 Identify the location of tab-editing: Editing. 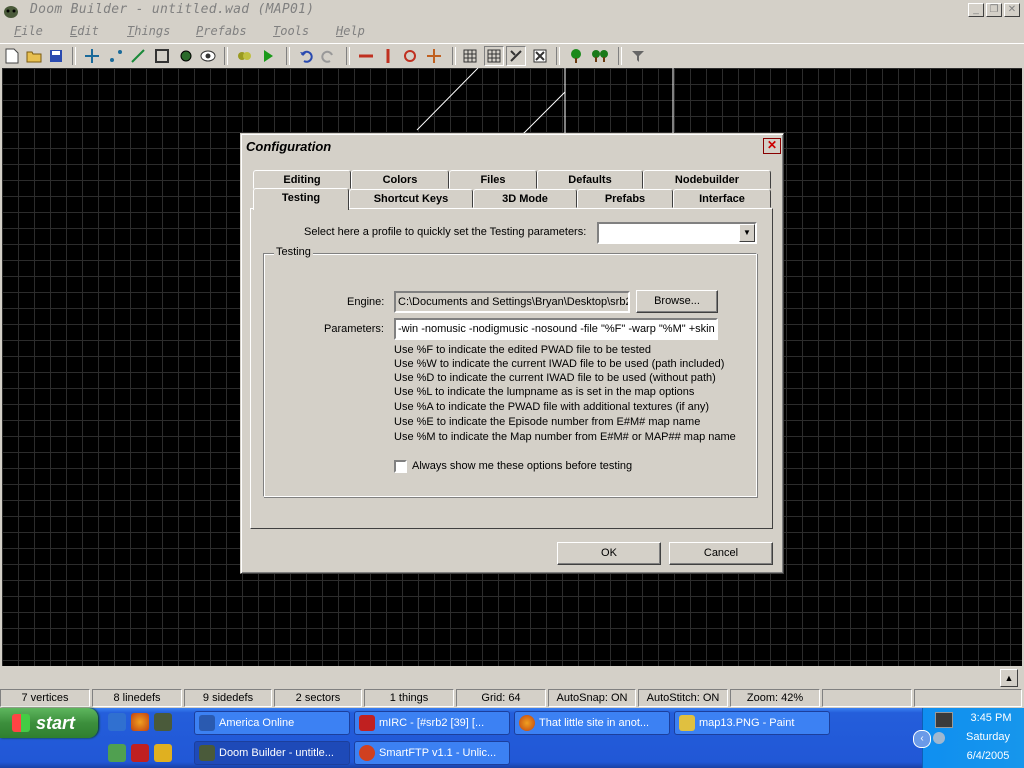
(302, 179).